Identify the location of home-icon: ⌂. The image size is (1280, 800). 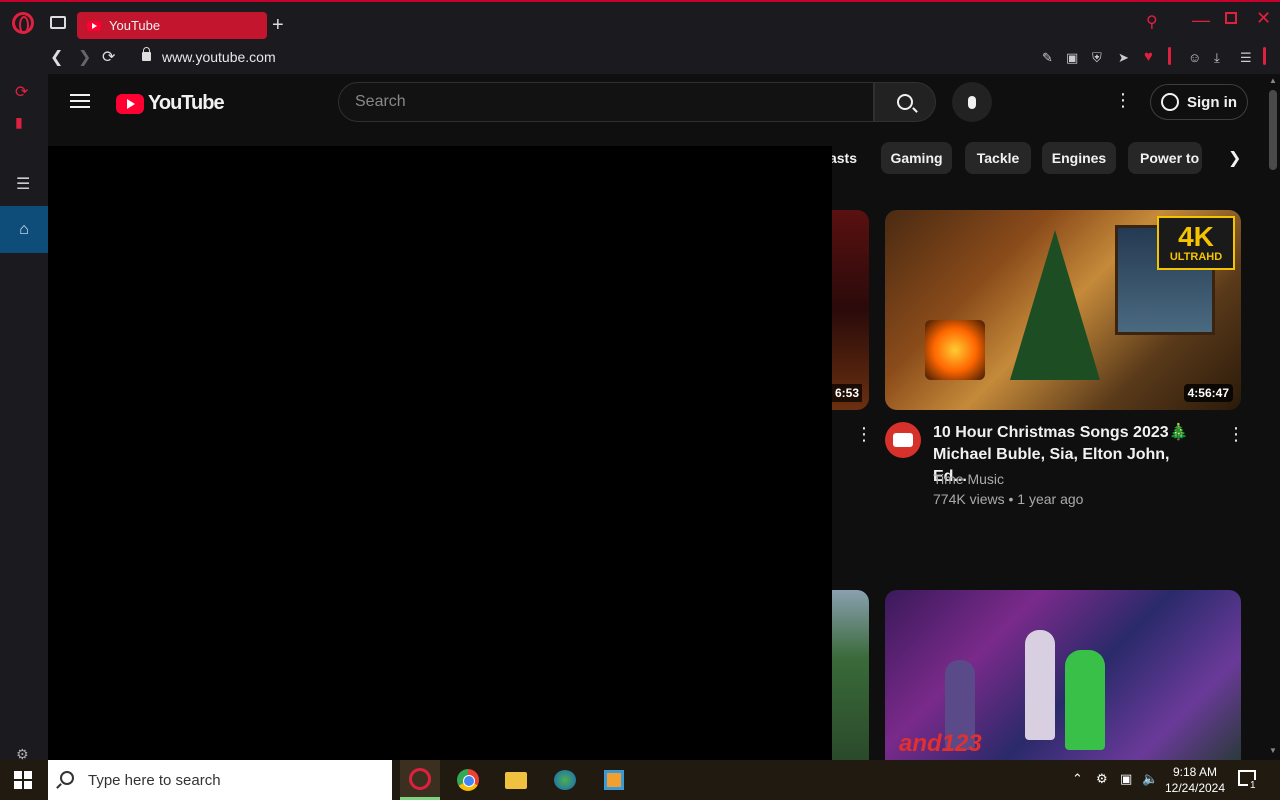
(24, 229).